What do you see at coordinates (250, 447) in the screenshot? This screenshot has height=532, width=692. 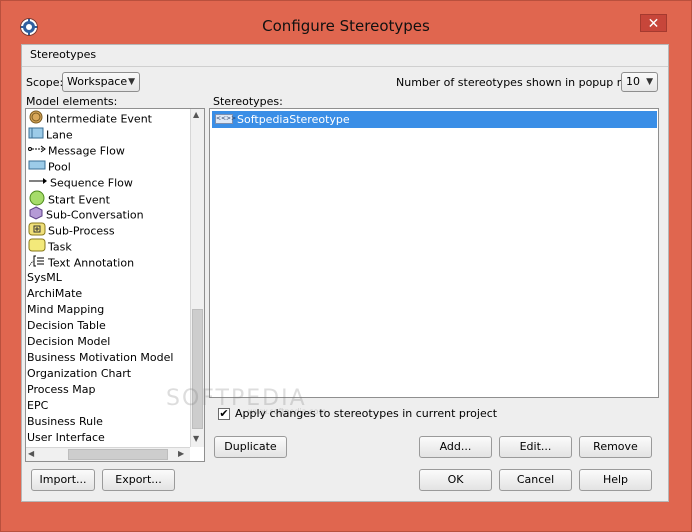 I see `duplicate-button: Duplicate` at bounding box center [250, 447].